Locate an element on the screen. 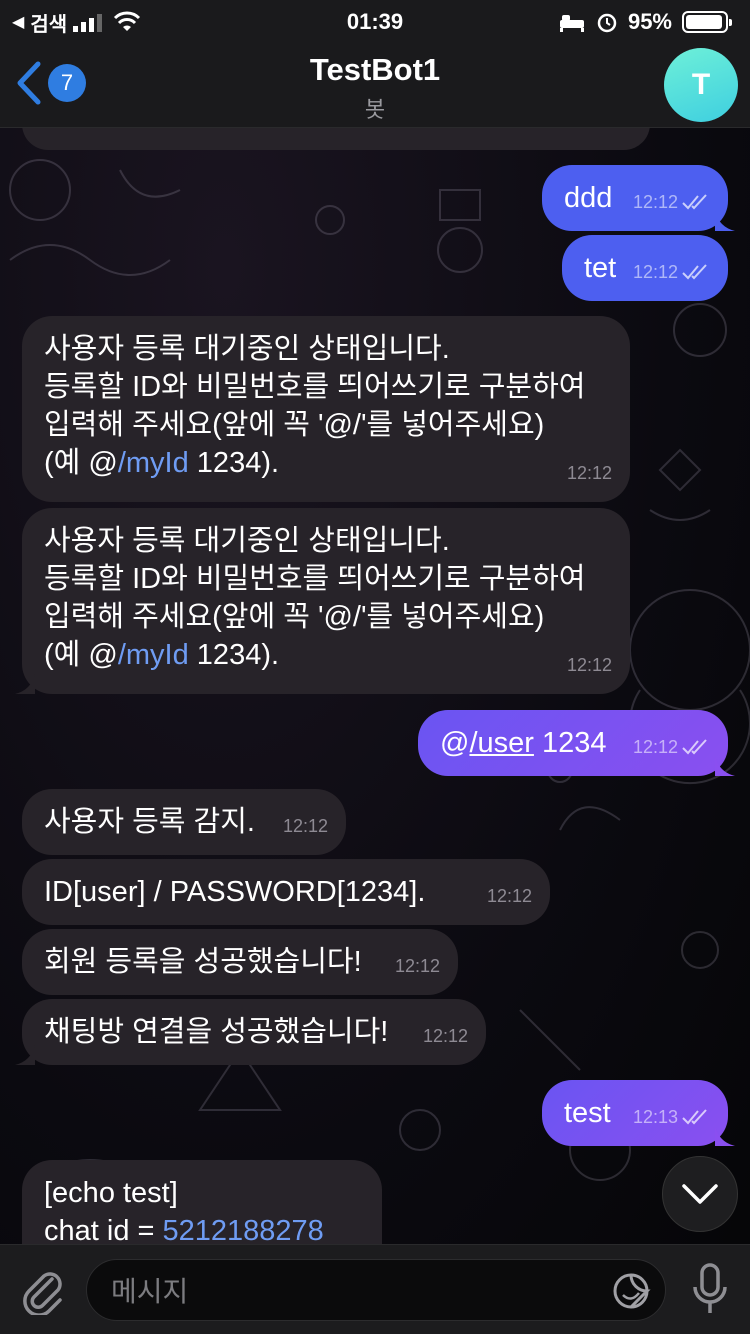 This screenshot has width=750, height=1334. status-right: 95% is located at coordinates (645, 22).